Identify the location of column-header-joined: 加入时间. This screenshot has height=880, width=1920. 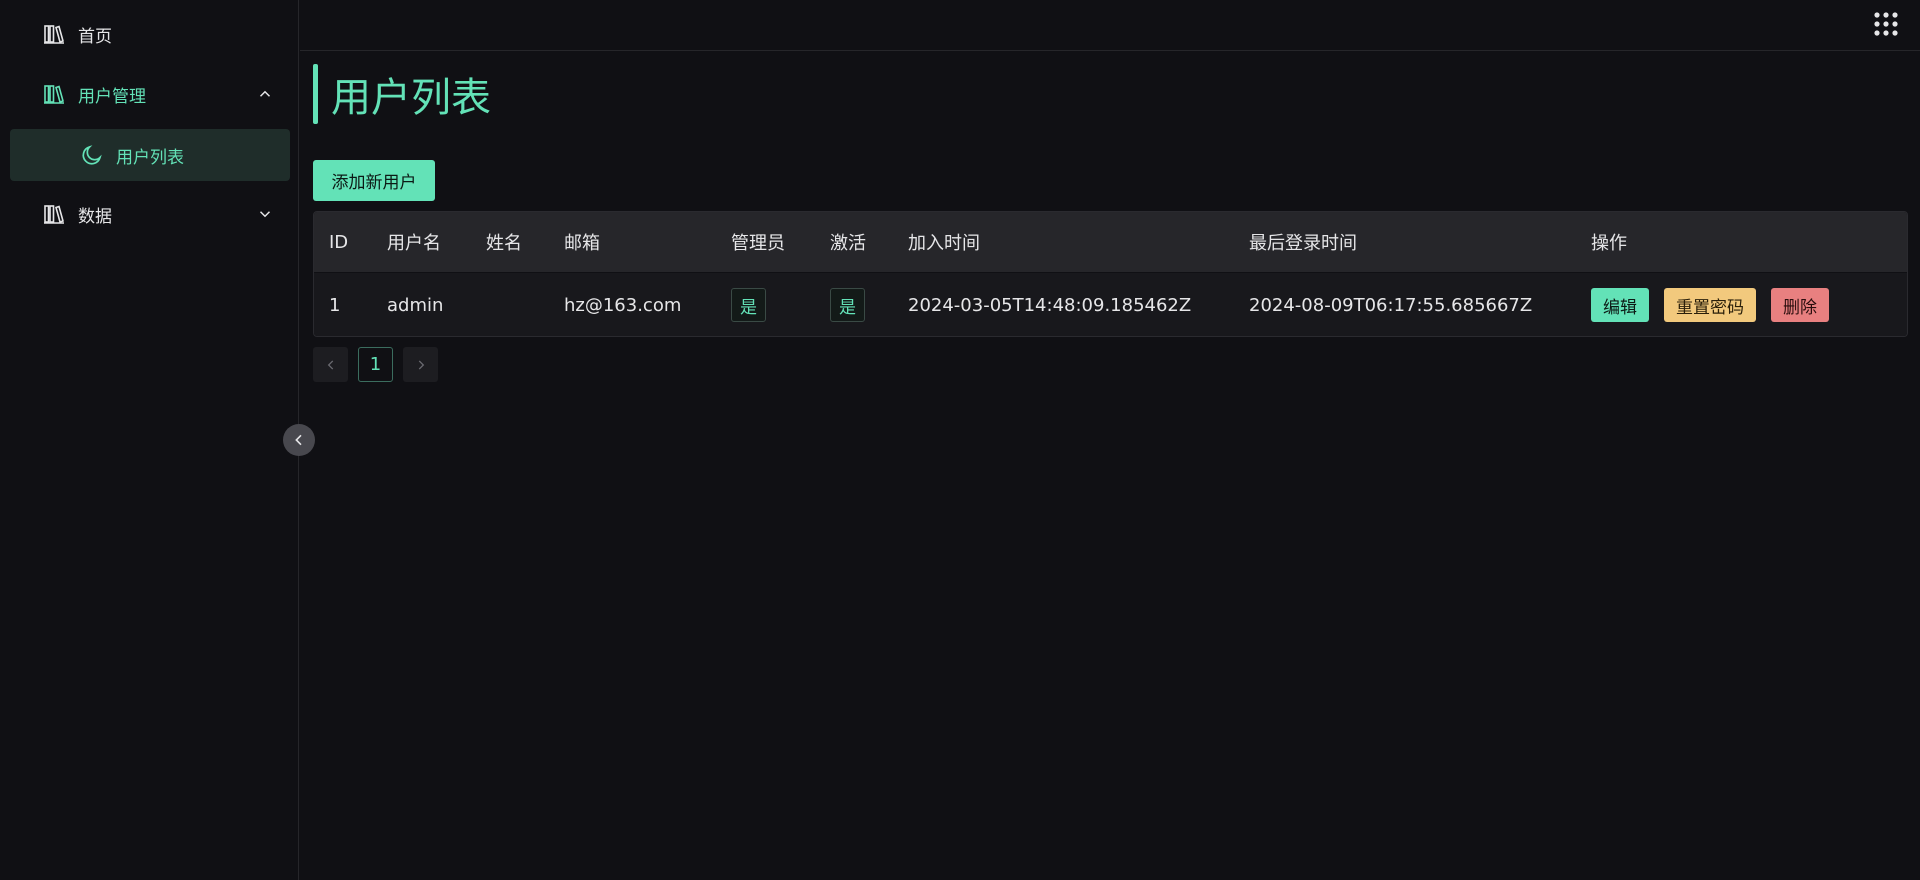
(944, 243).